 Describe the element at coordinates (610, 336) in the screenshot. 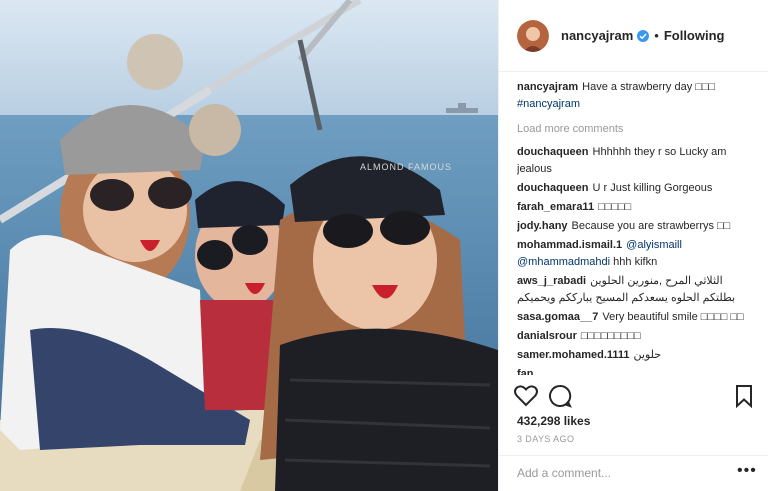

I see `comment-text: □□□□□□□□□` at that location.